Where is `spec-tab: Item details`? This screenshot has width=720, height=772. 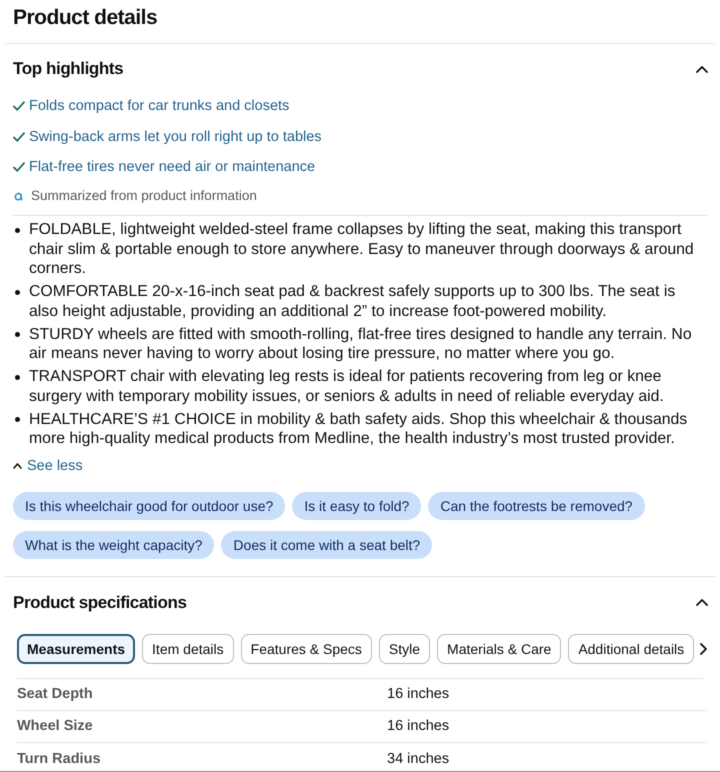
spec-tab: Item details is located at coordinates (188, 649).